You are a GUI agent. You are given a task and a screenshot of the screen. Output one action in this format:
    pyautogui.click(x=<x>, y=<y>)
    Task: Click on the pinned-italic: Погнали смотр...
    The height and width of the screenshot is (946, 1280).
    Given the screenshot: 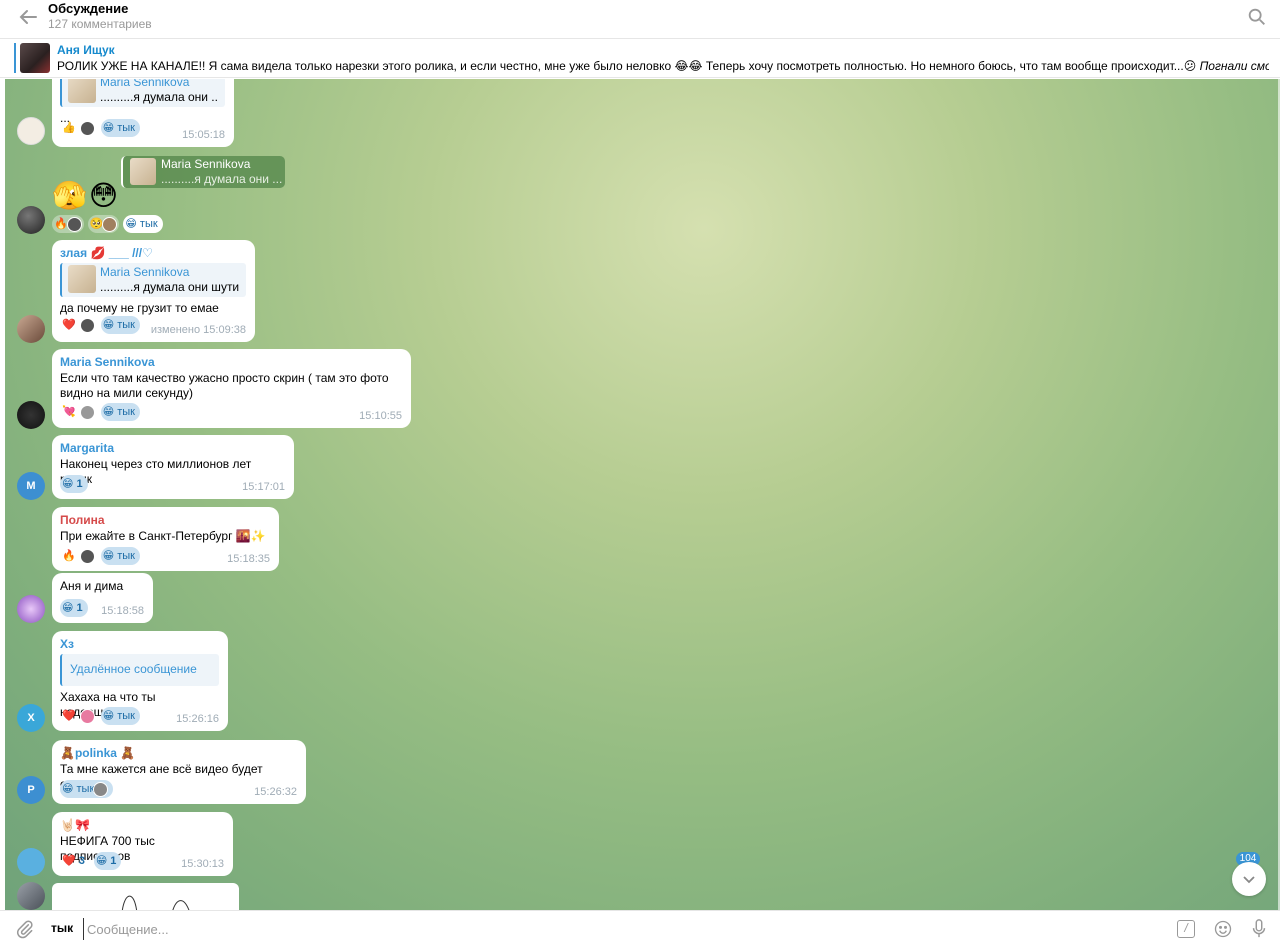 What is the action you would take?
    pyautogui.click(x=1234, y=66)
    